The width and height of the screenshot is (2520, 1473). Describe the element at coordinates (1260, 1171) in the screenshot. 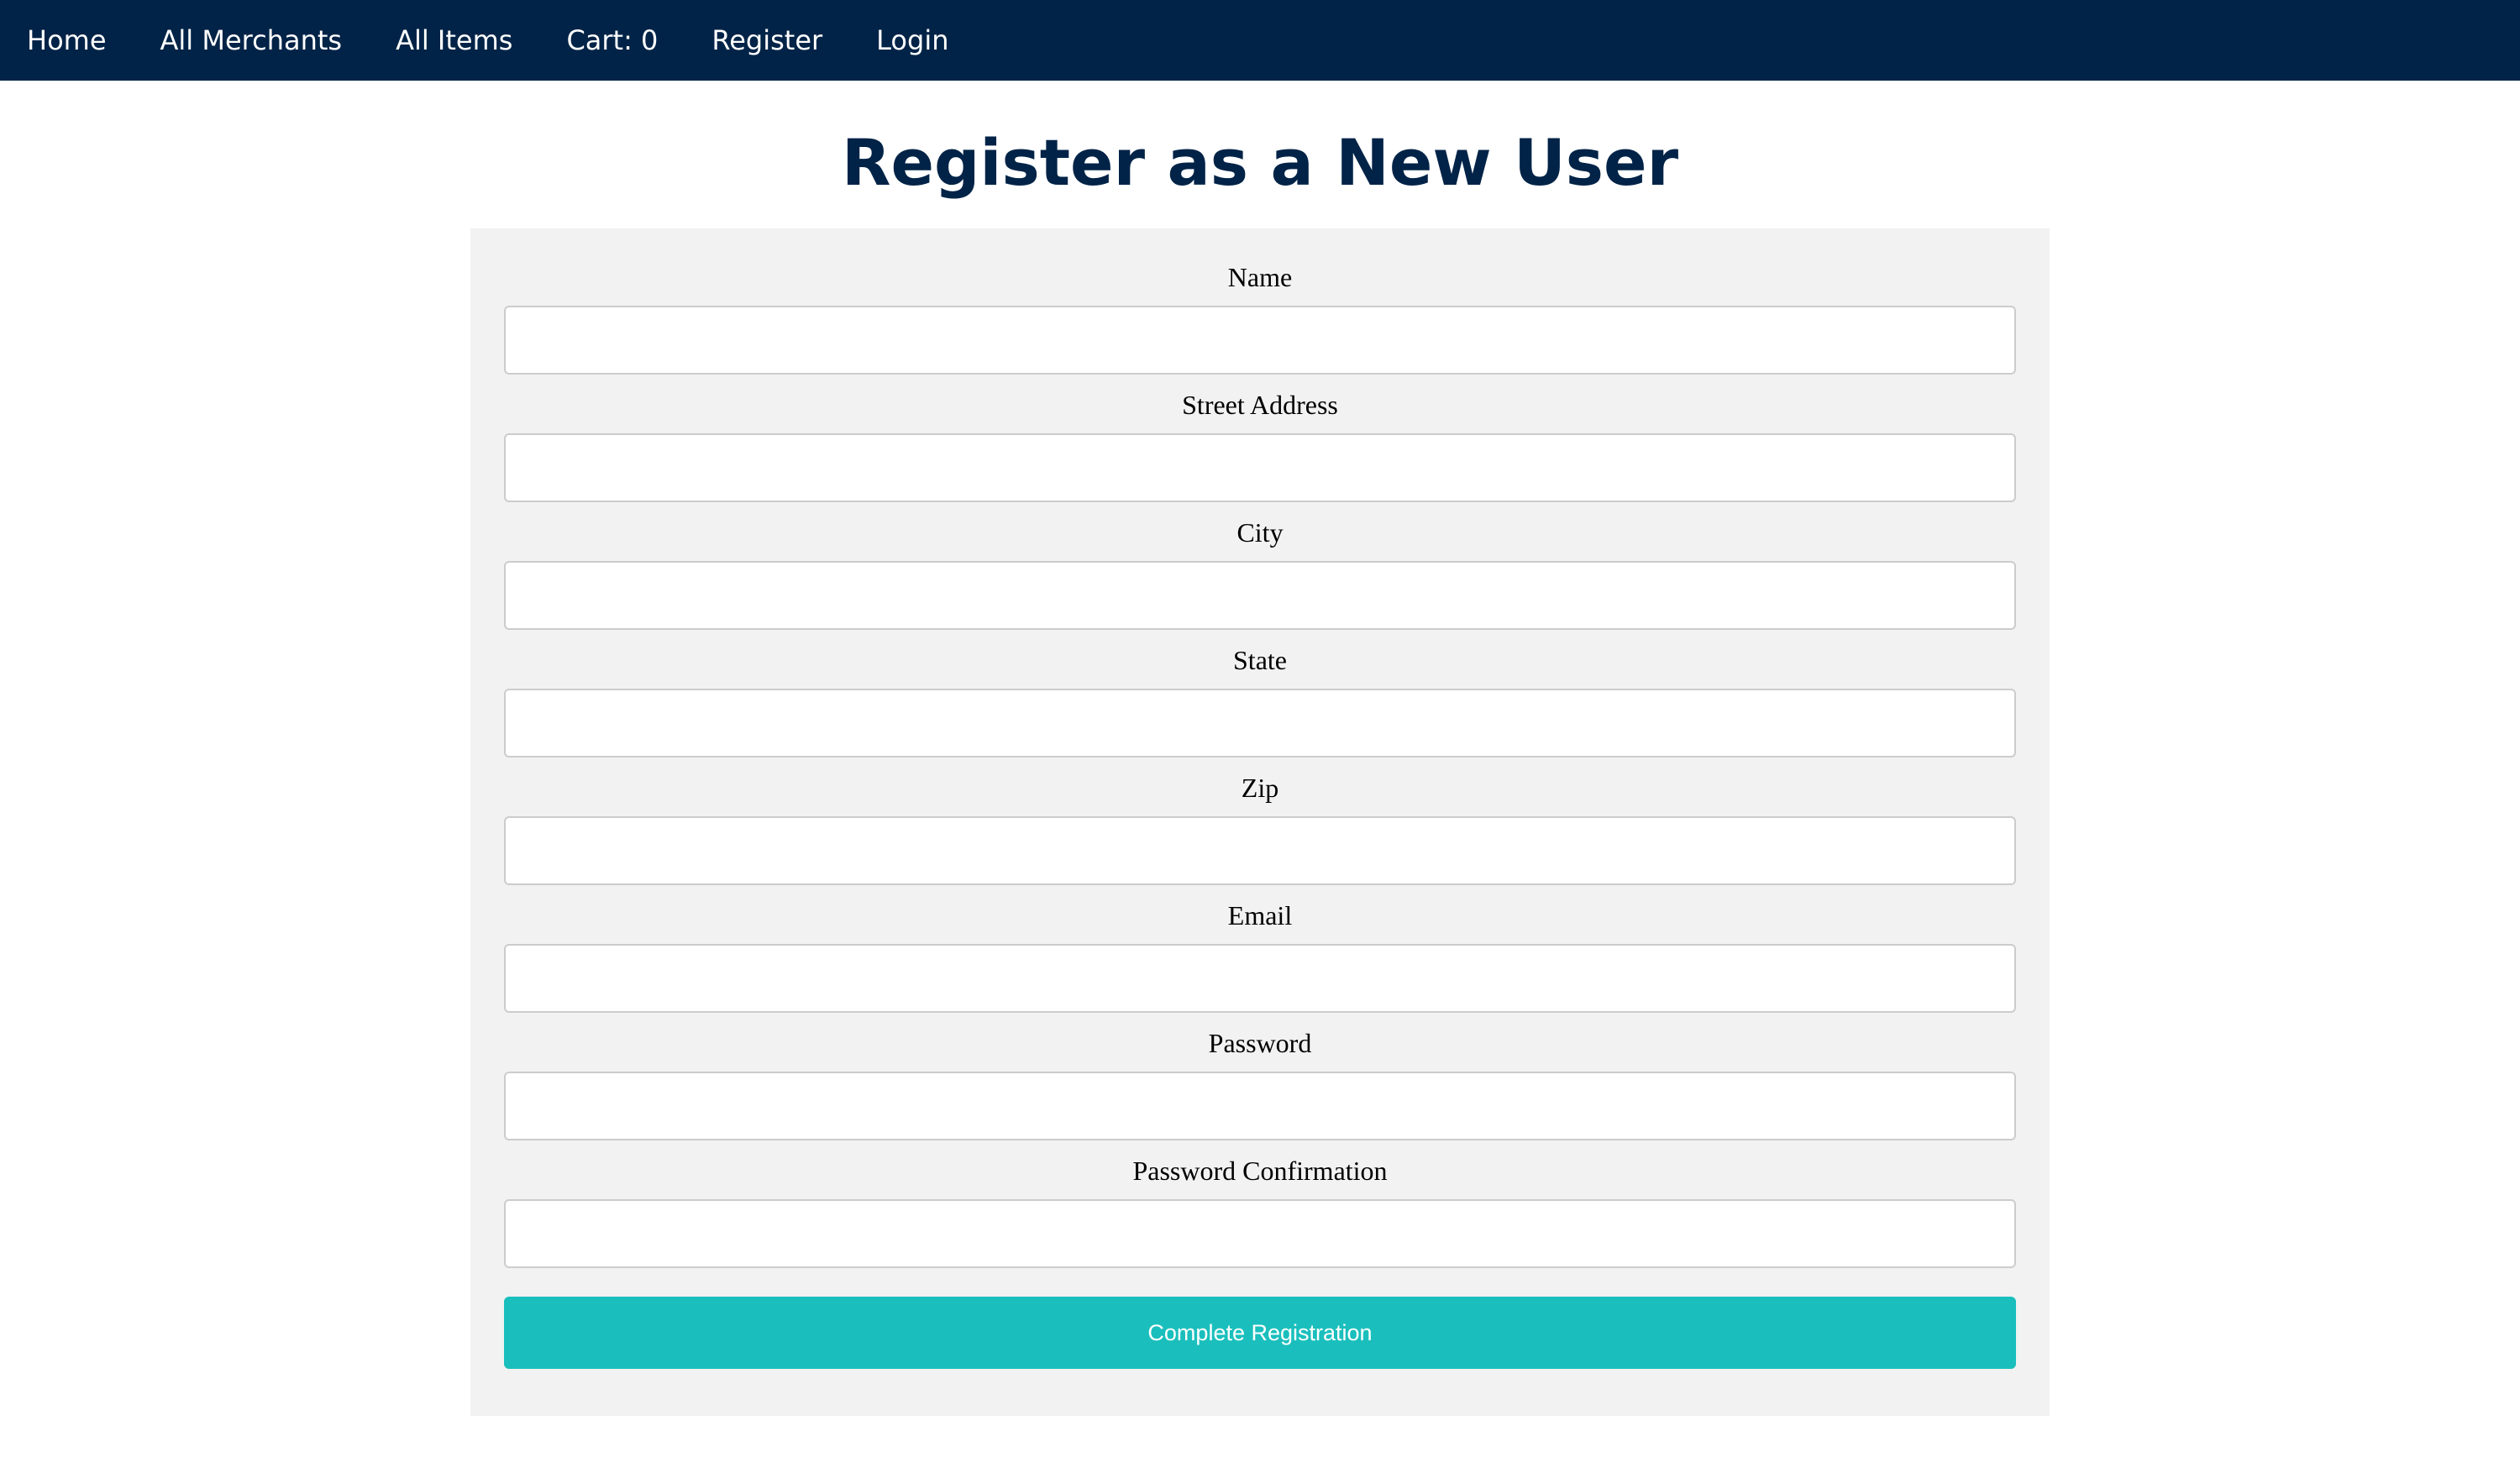

I see `password-confirmation-label: Password Confirmation` at that location.